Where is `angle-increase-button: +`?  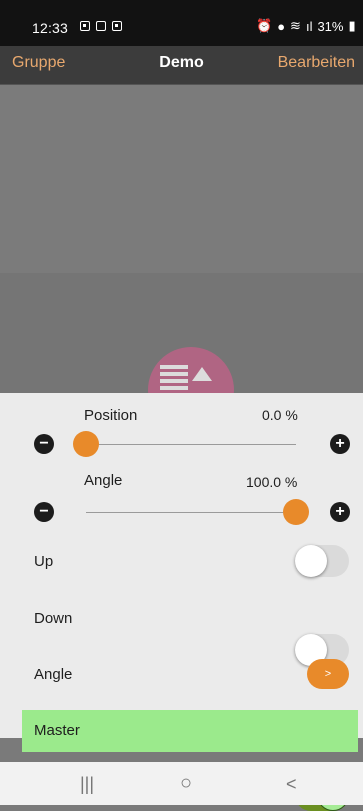 angle-increase-button: + is located at coordinates (340, 512).